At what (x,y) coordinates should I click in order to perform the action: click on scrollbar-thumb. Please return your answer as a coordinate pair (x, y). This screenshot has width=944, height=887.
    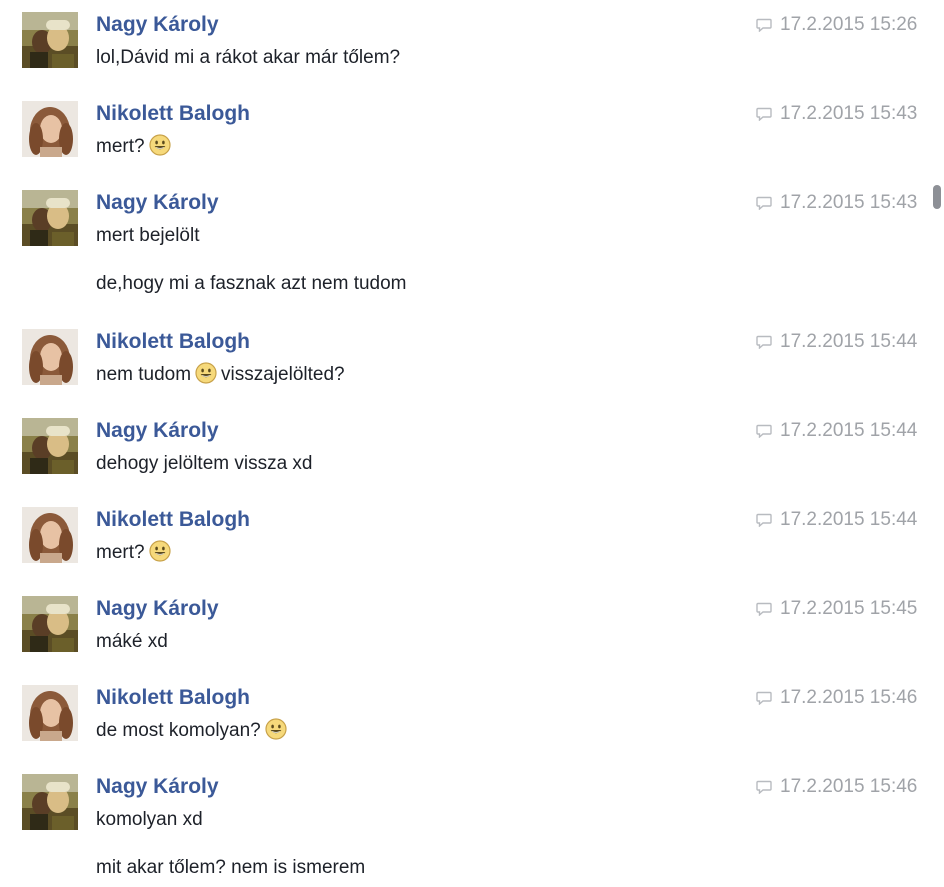
    Looking at the image, I should click on (937, 197).